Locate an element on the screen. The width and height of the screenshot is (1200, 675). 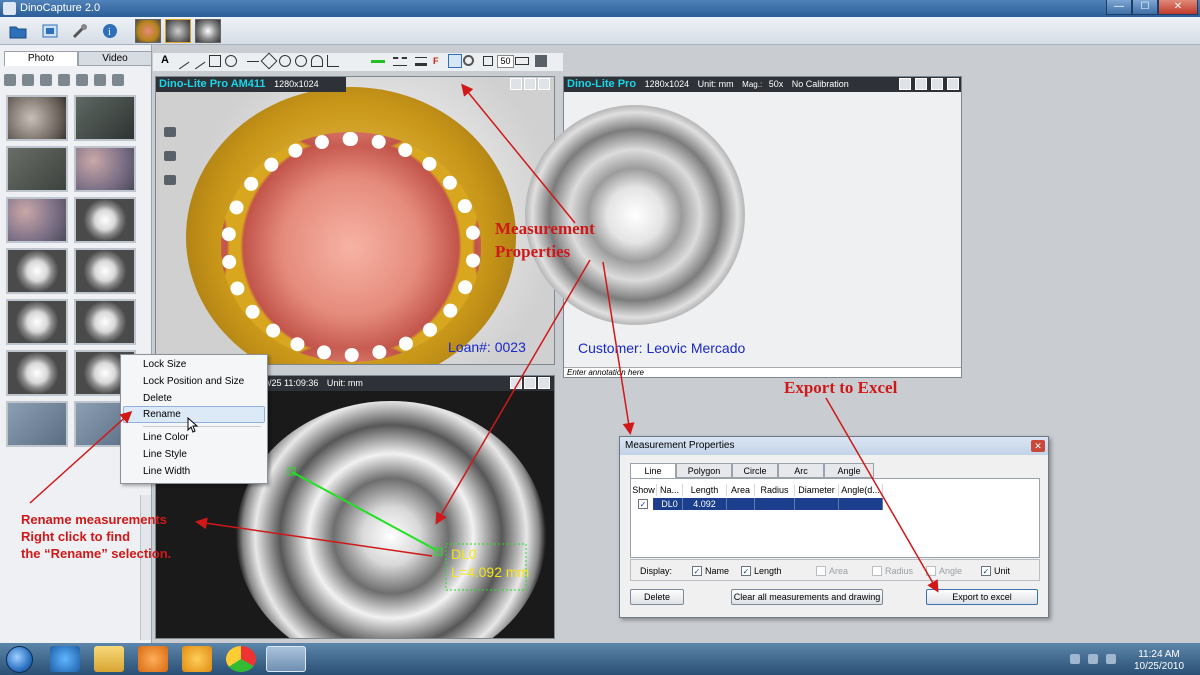
clock-time: 11:24 AM is located at coordinates (1159, 654).